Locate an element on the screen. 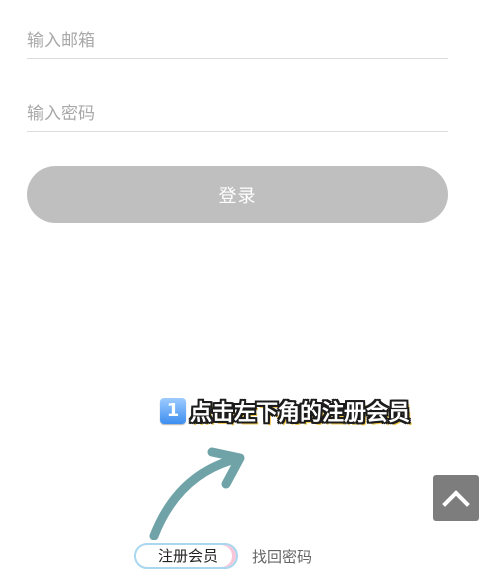 The width and height of the screenshot is (500, 580). chevron-up-icon is located at coordinates (456, 498).